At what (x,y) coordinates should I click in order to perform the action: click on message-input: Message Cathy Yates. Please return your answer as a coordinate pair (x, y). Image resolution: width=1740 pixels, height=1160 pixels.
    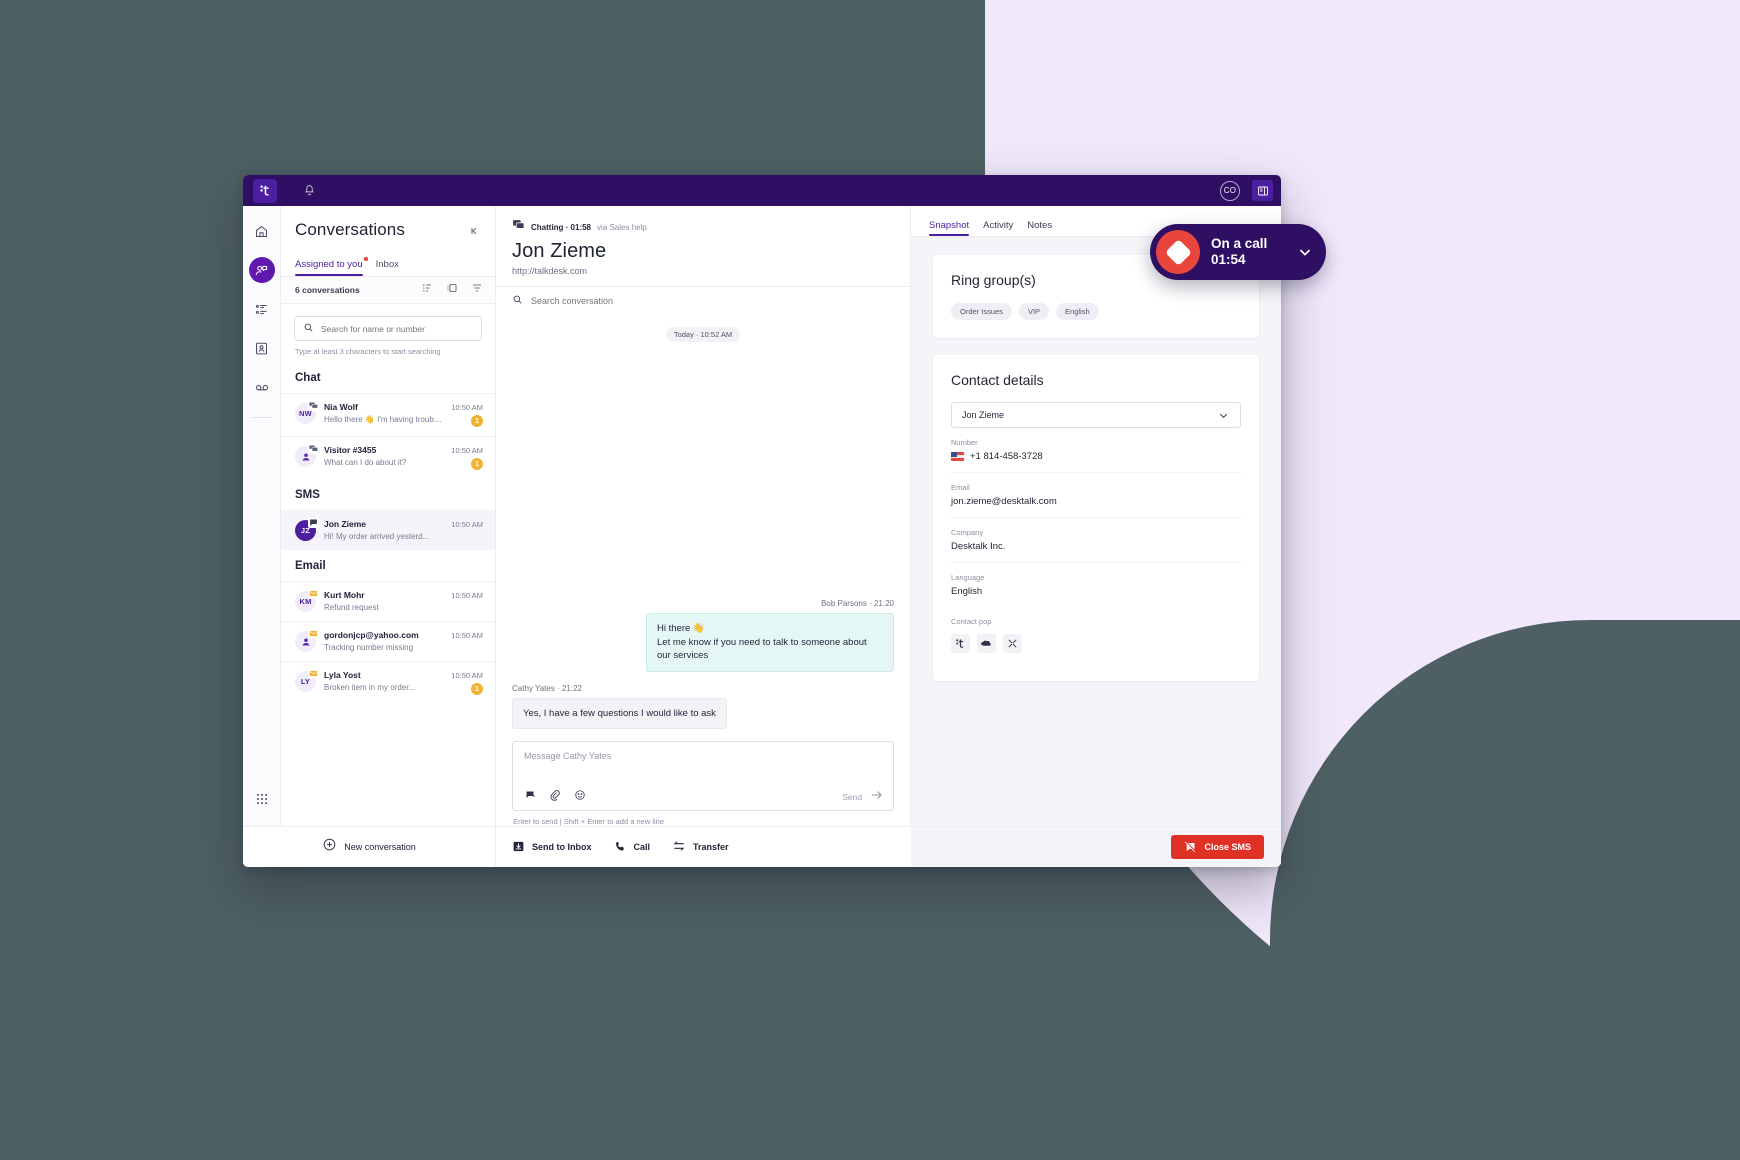
    Looking at the image, I should click on (703, 763).